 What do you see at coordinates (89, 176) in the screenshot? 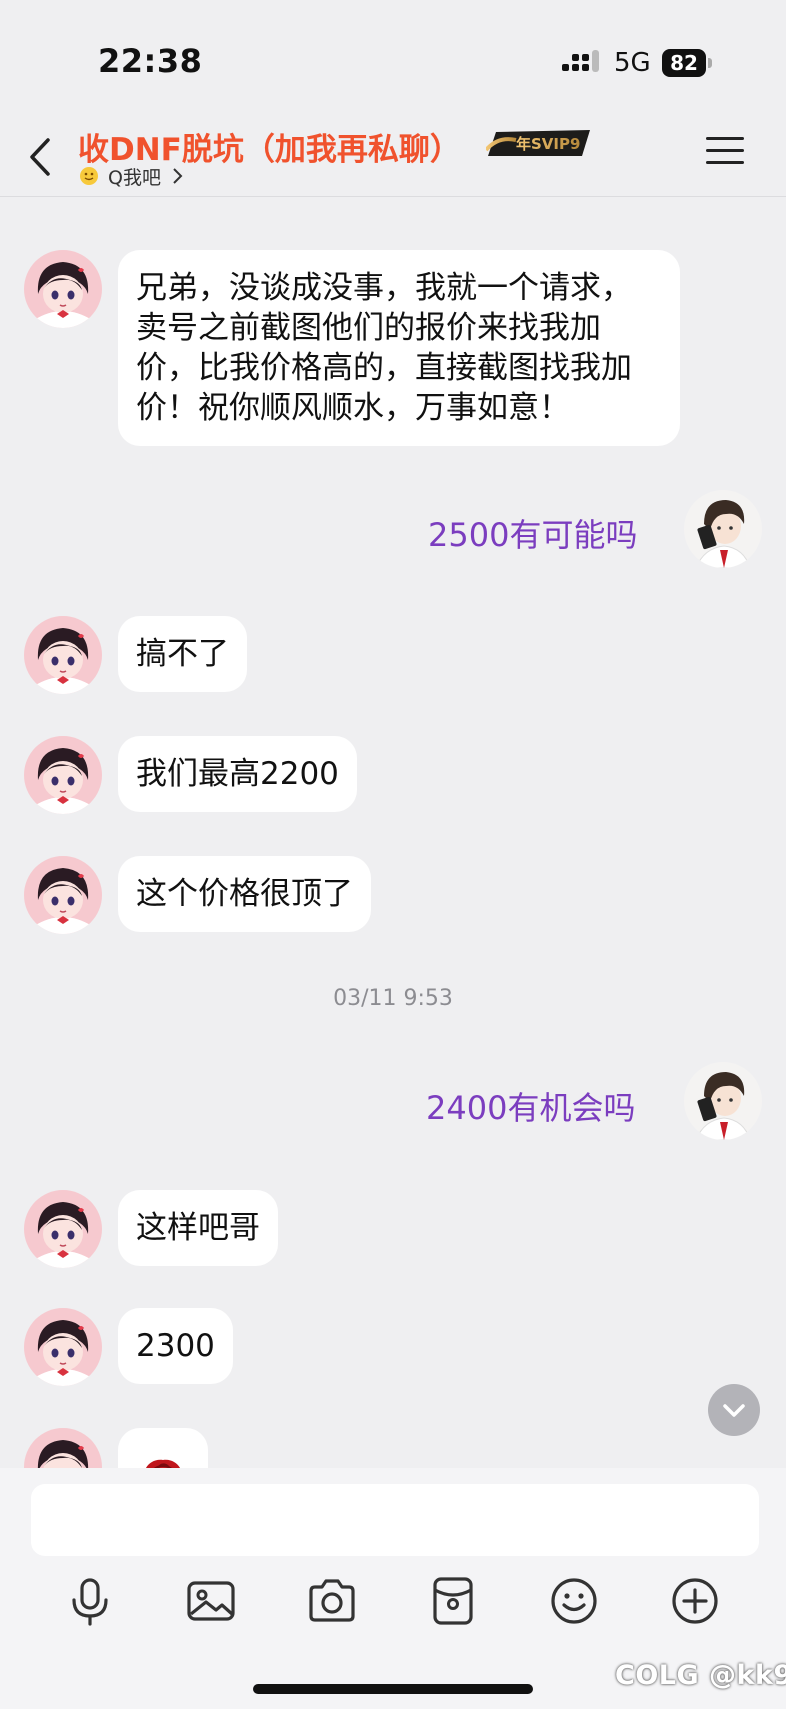
I see `smiley-icon` at bounding box center [89, 176].